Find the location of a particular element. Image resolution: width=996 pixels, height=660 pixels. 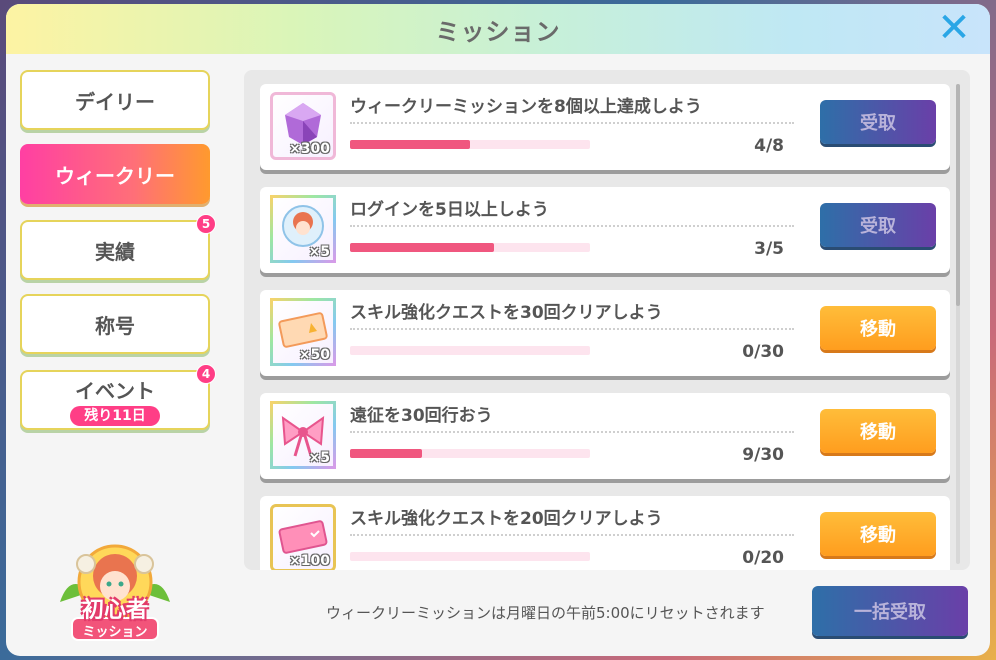

tab-label: 実績 is located at coordinates (115, 251).